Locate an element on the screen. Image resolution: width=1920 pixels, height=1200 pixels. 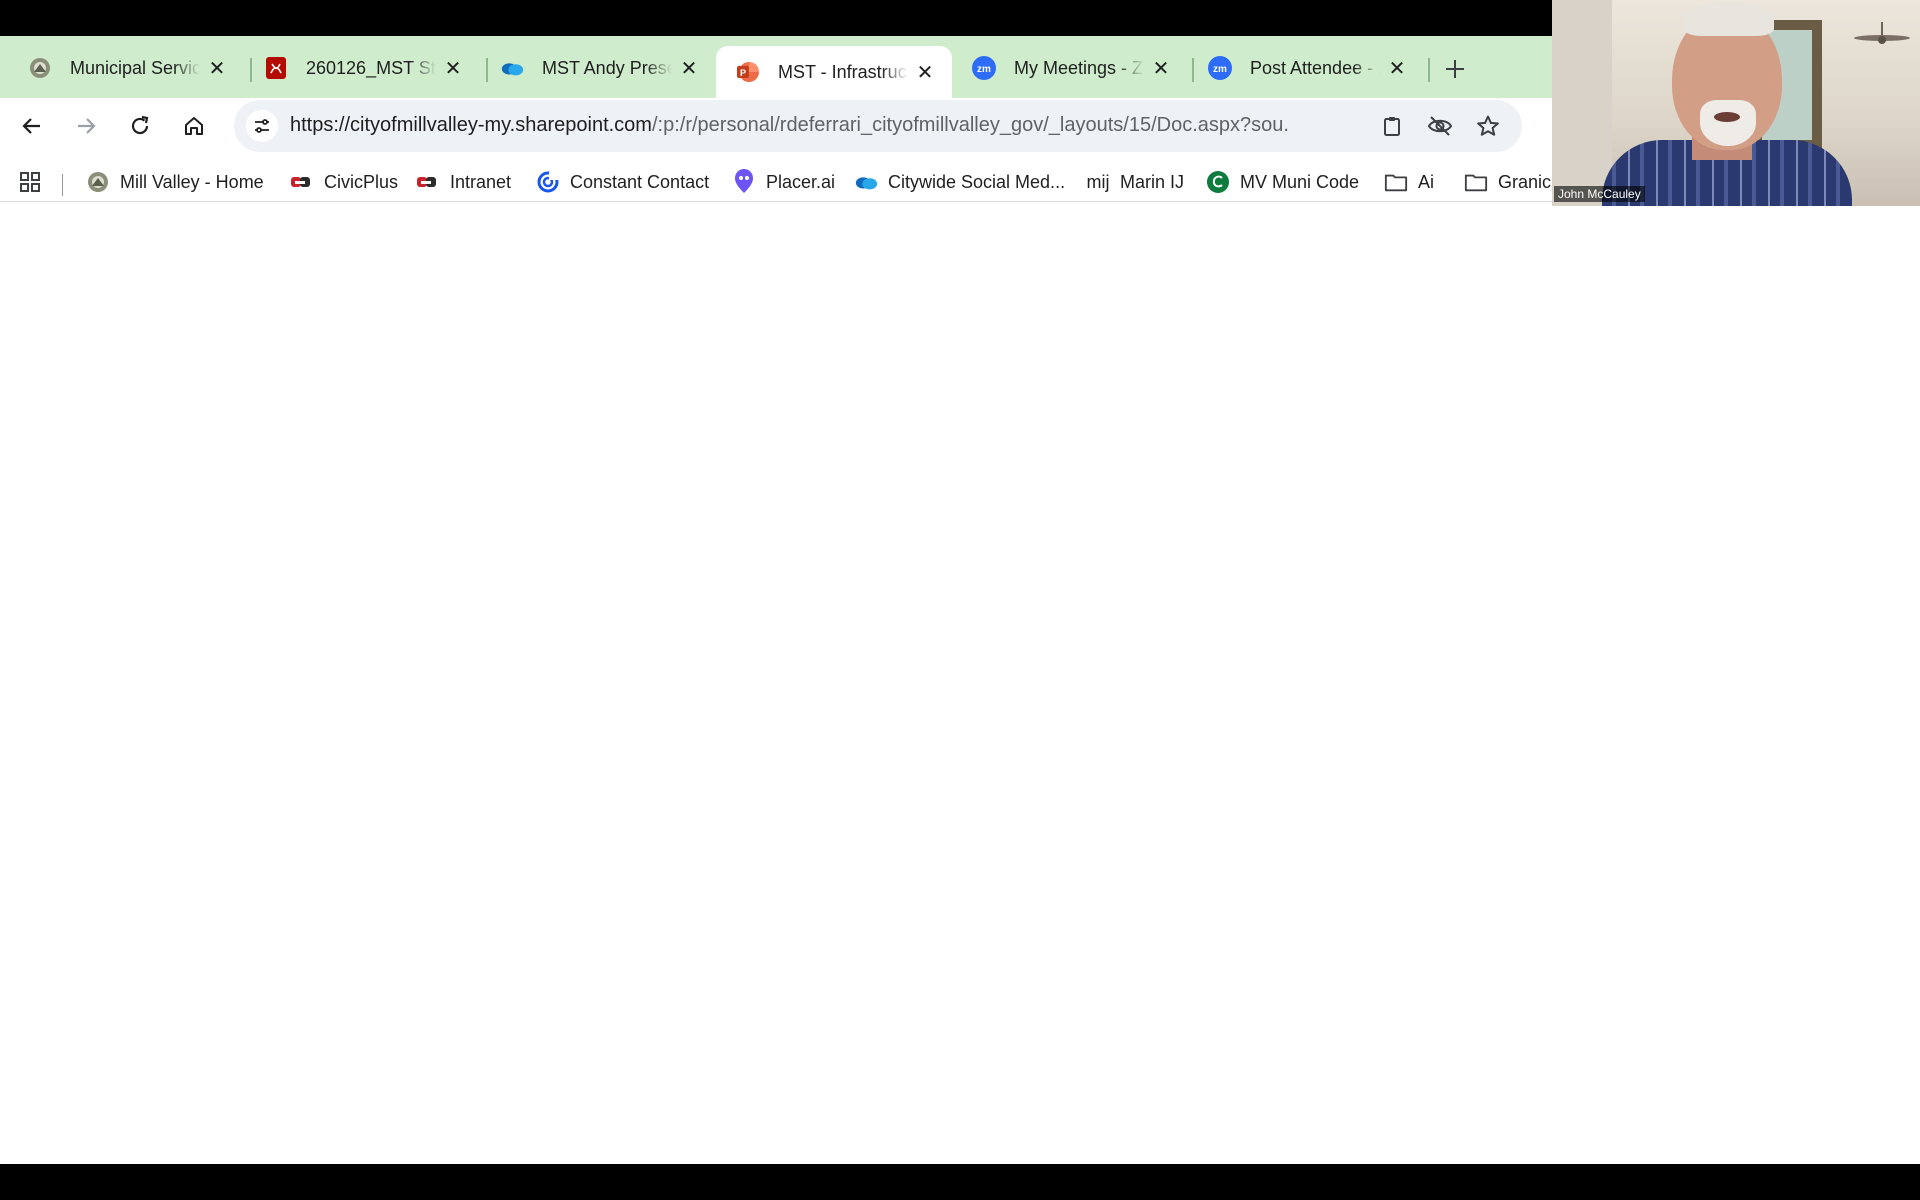
tab-post-attendee-zoom: zm Post Attendee - Zoom ✕ is located at coordinates (1306, 68).